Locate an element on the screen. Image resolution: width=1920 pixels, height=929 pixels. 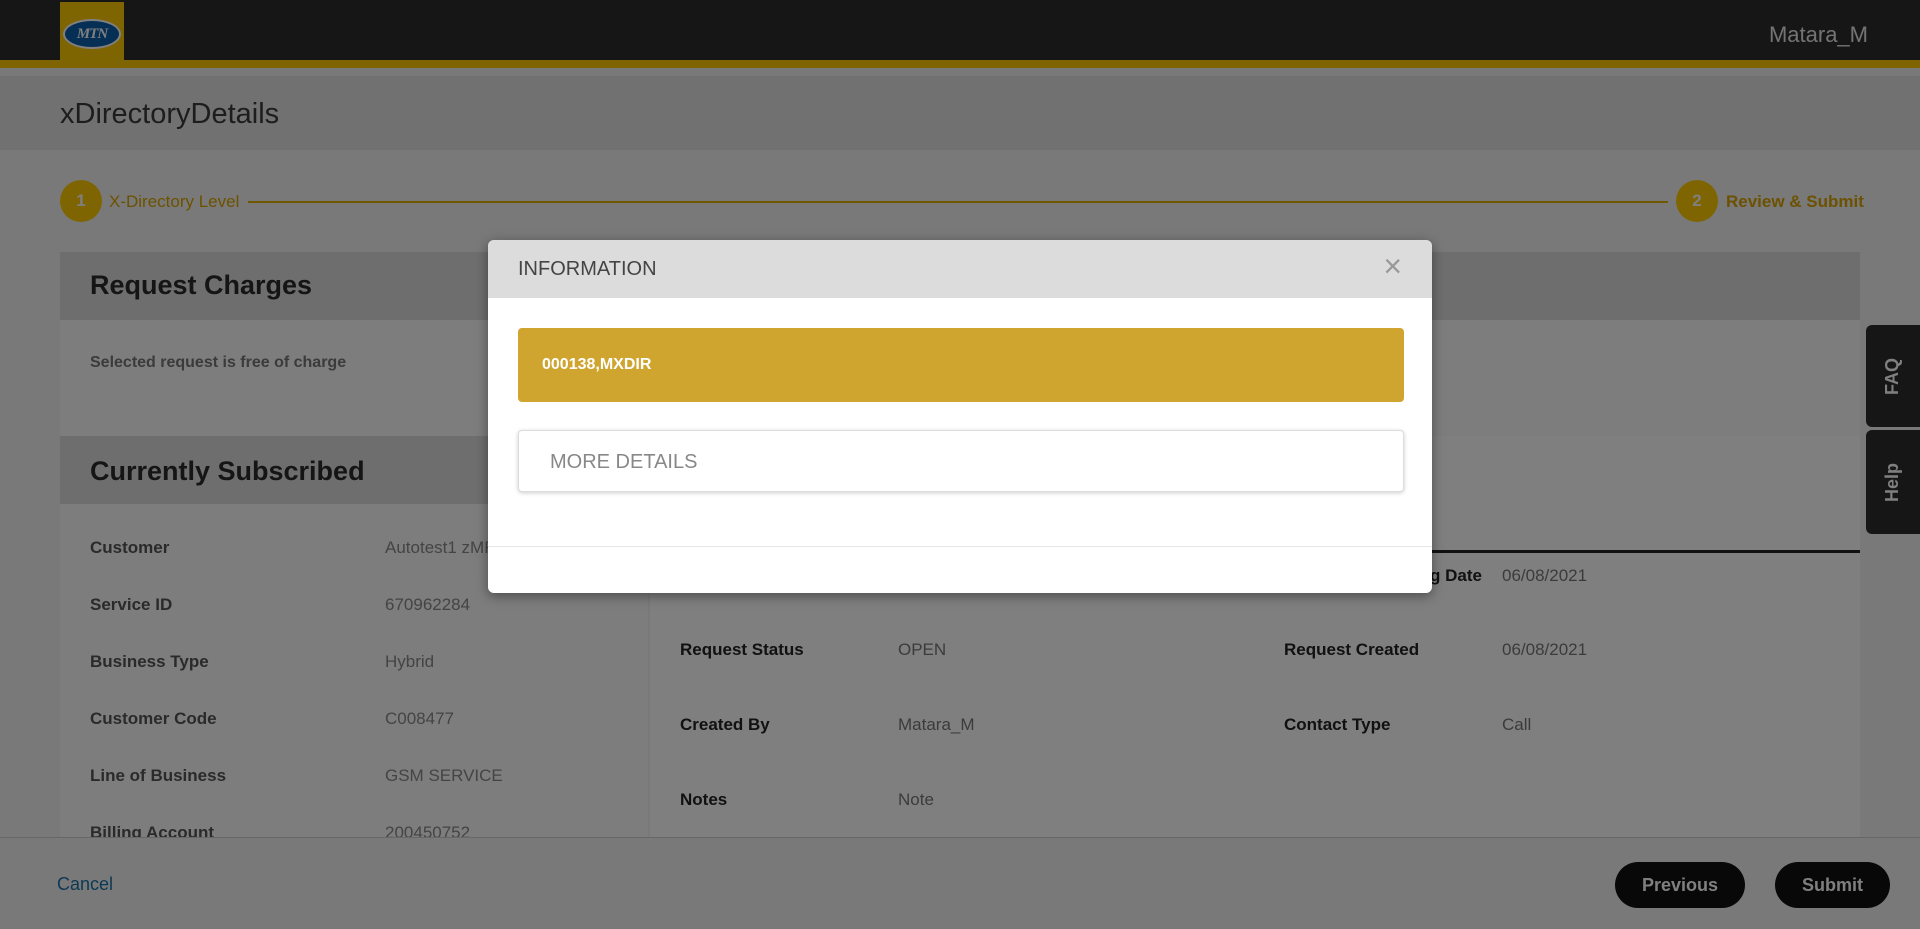
info-banner-text: 000138,MXDIR is located at coordinates (597, 364).